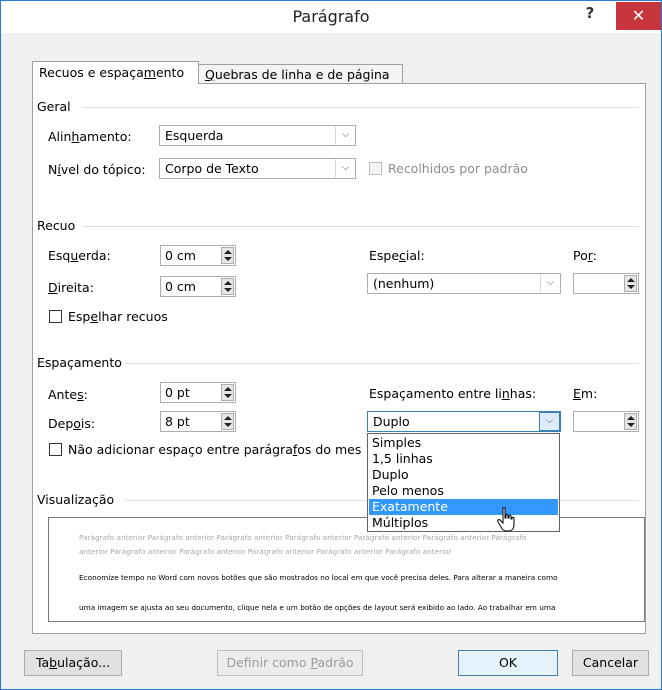  What do you see at coordinates (610, 663) in the screenshot?
I see `cancel-button: Cancelar` at bounding box center [610, 663].